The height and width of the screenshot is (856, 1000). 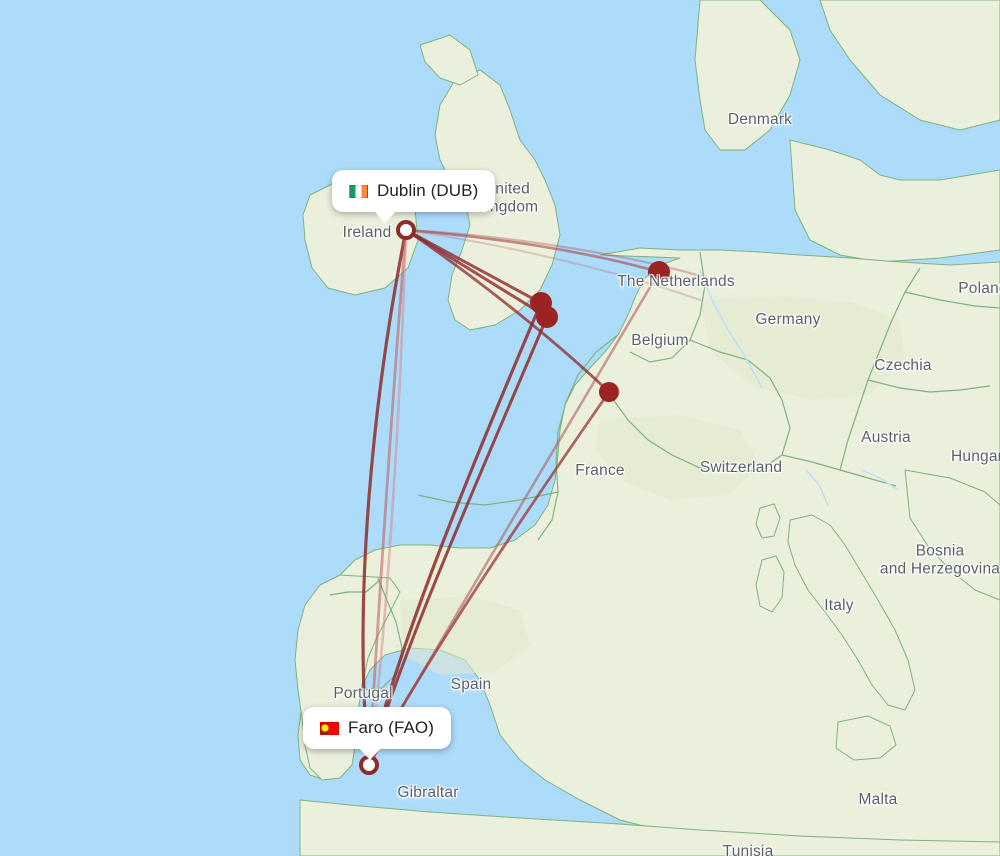 What do you see at coordinates (659, 272) in the screenshot?
I see `waypoint-amsterdam` at bounding box center [659, 272].